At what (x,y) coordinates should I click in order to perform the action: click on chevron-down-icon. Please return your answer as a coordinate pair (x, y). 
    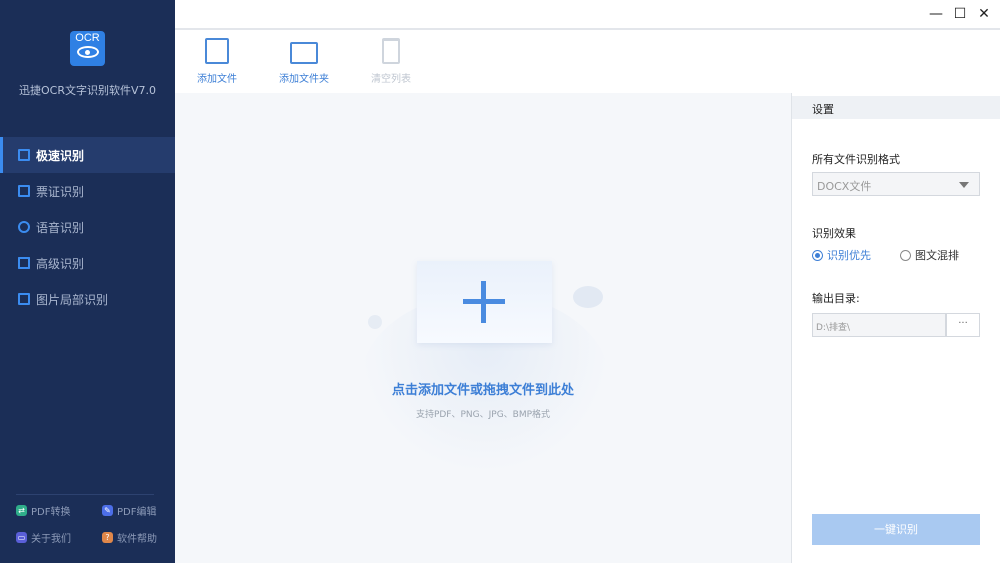
    Looking at the image, I should click on (964, 187).